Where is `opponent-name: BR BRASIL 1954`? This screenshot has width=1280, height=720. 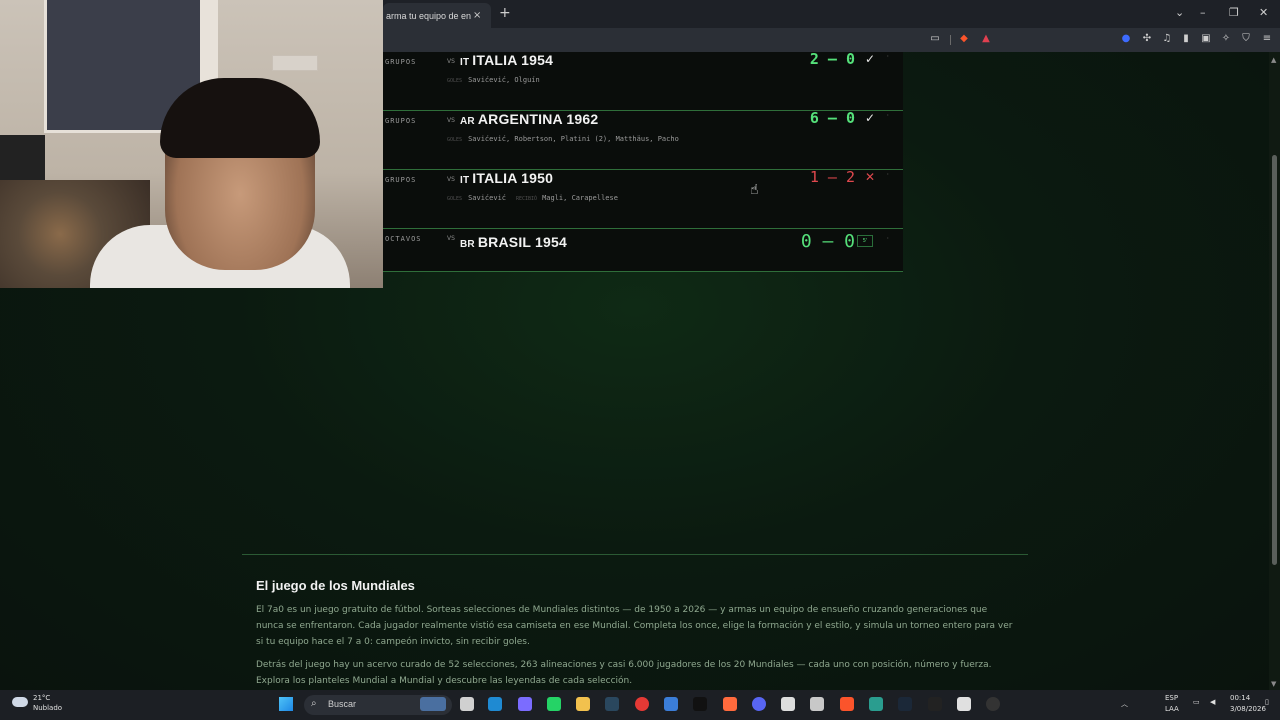 opponent-name: BR BRASIL 1954 is located at coordinates (513, 242).